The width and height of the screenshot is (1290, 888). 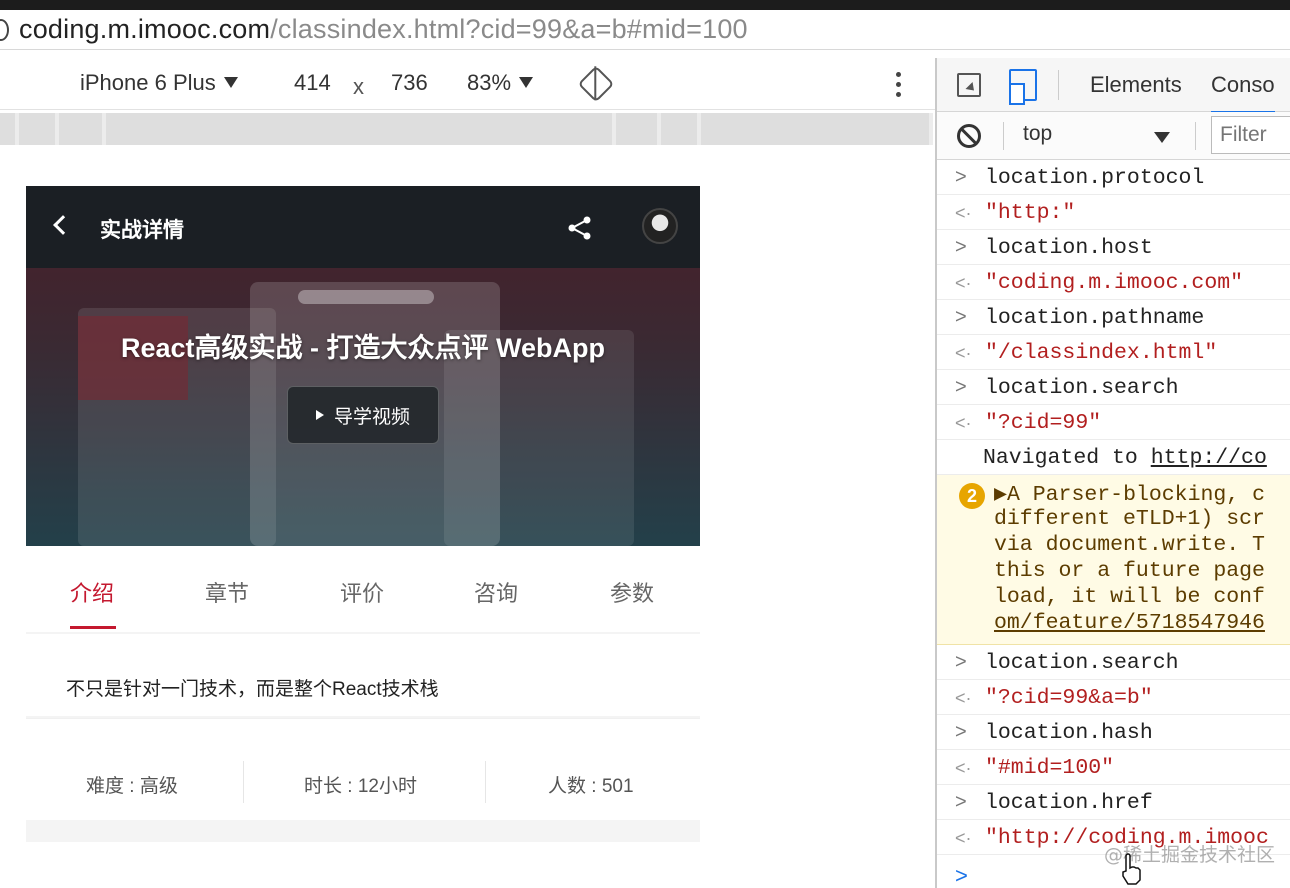 I want to click on course-stats: 难度 : 高级 时长 : 12小时 人数 : 501, so click(x=363, y=769).